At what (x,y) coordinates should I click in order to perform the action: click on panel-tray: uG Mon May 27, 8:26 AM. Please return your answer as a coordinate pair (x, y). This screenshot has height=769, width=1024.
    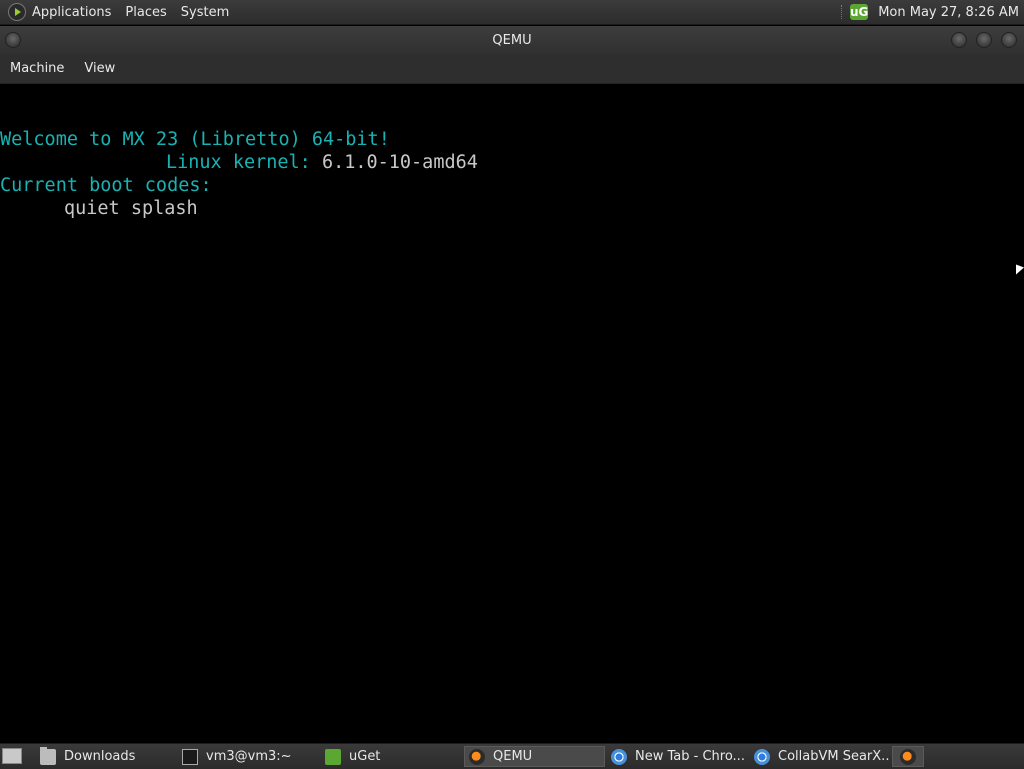
    Looking at the image, I should click on (932, 12).